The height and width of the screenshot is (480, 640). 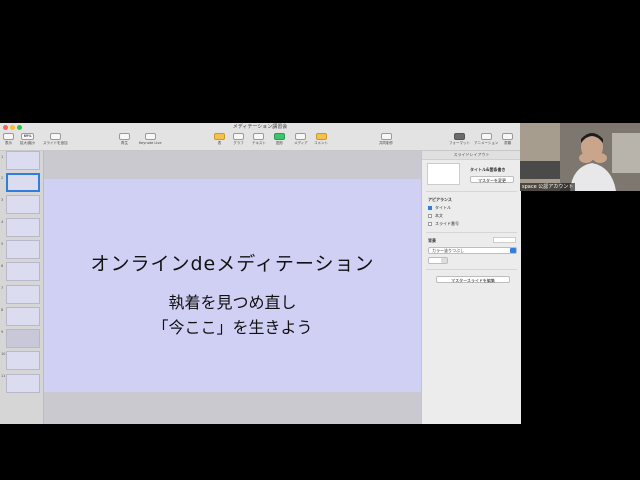 I want to click on add-slide-button: スライドを追加, so click(x=55, y=139).